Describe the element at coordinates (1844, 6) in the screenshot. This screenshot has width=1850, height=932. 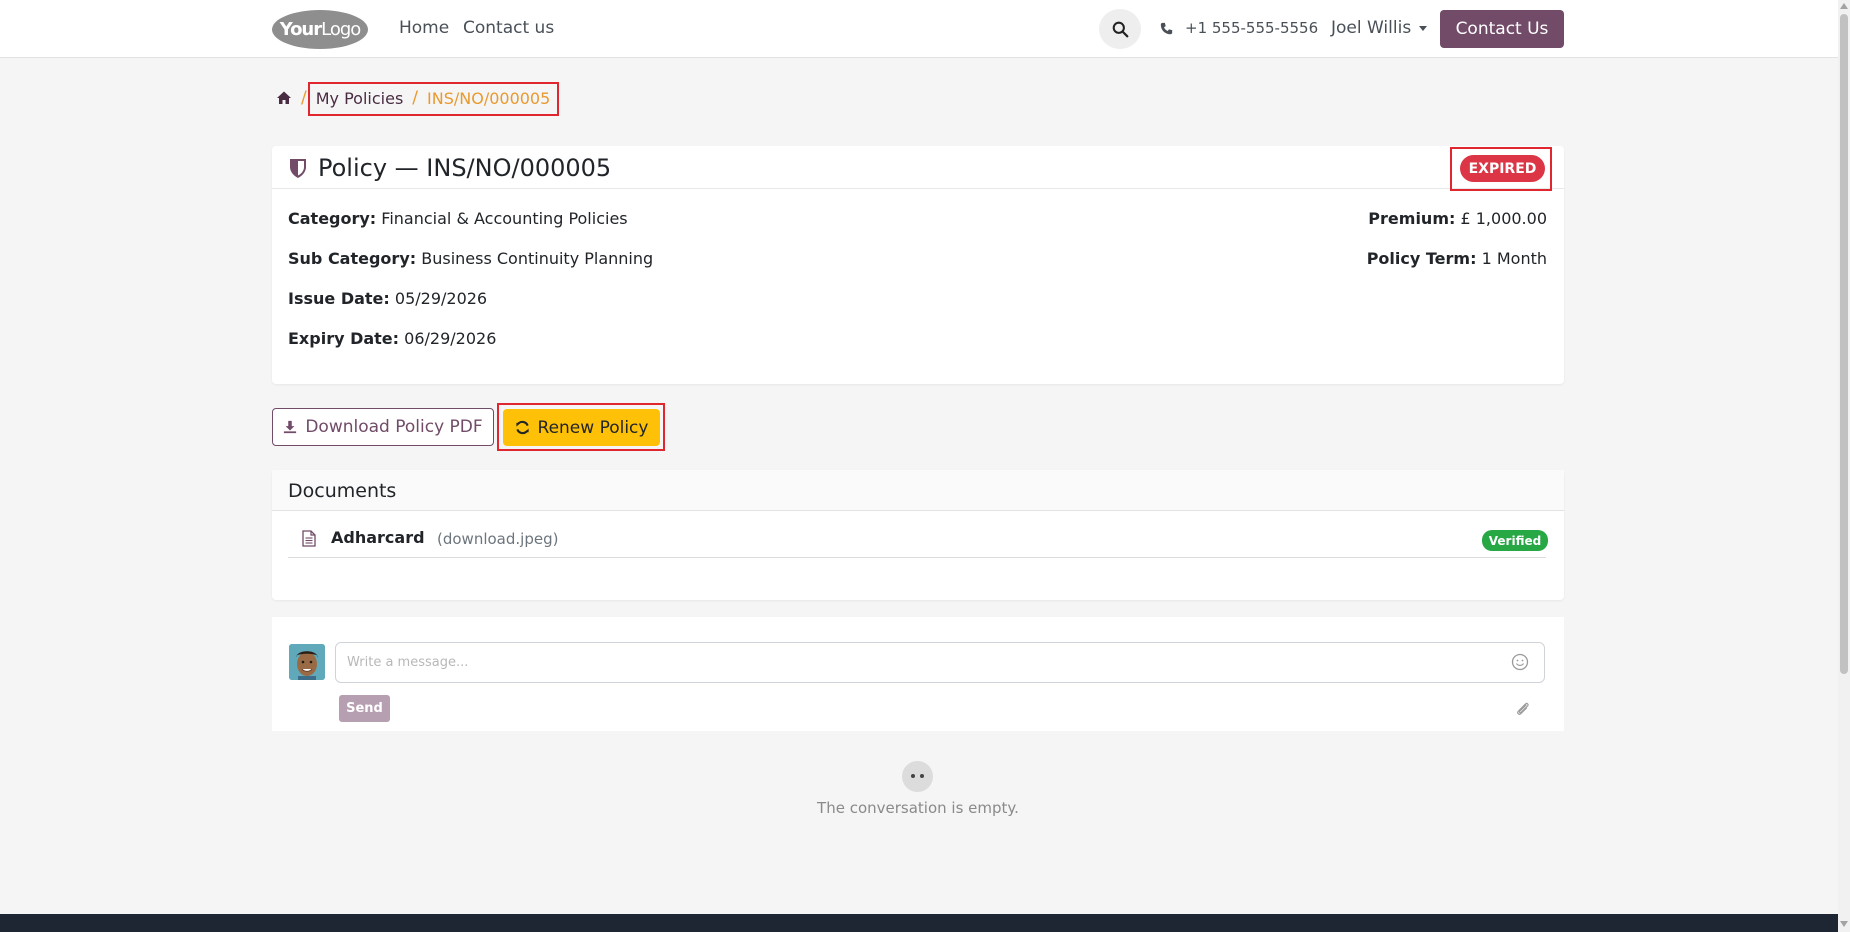
I see `scroll-up-icon` at that location.